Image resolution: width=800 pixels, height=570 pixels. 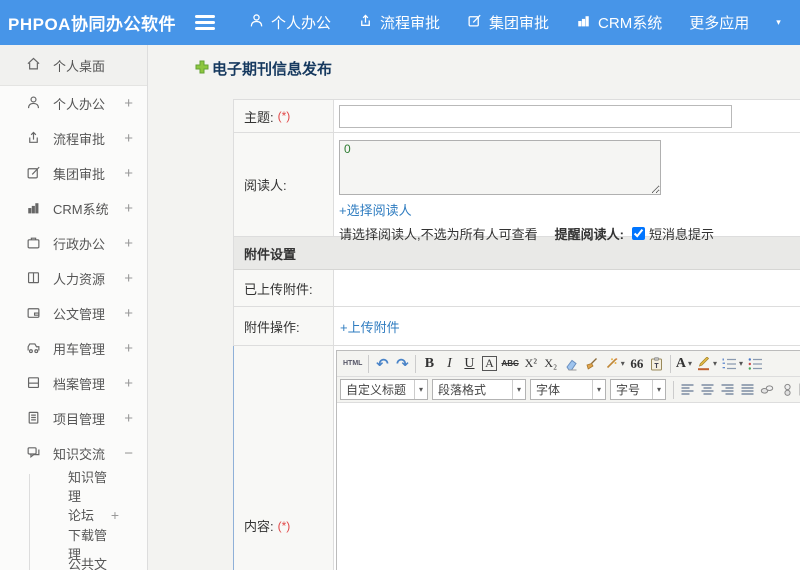 I want to click on paragraph-format-select: 段落格式 ▾, so click(x=479, y=389).